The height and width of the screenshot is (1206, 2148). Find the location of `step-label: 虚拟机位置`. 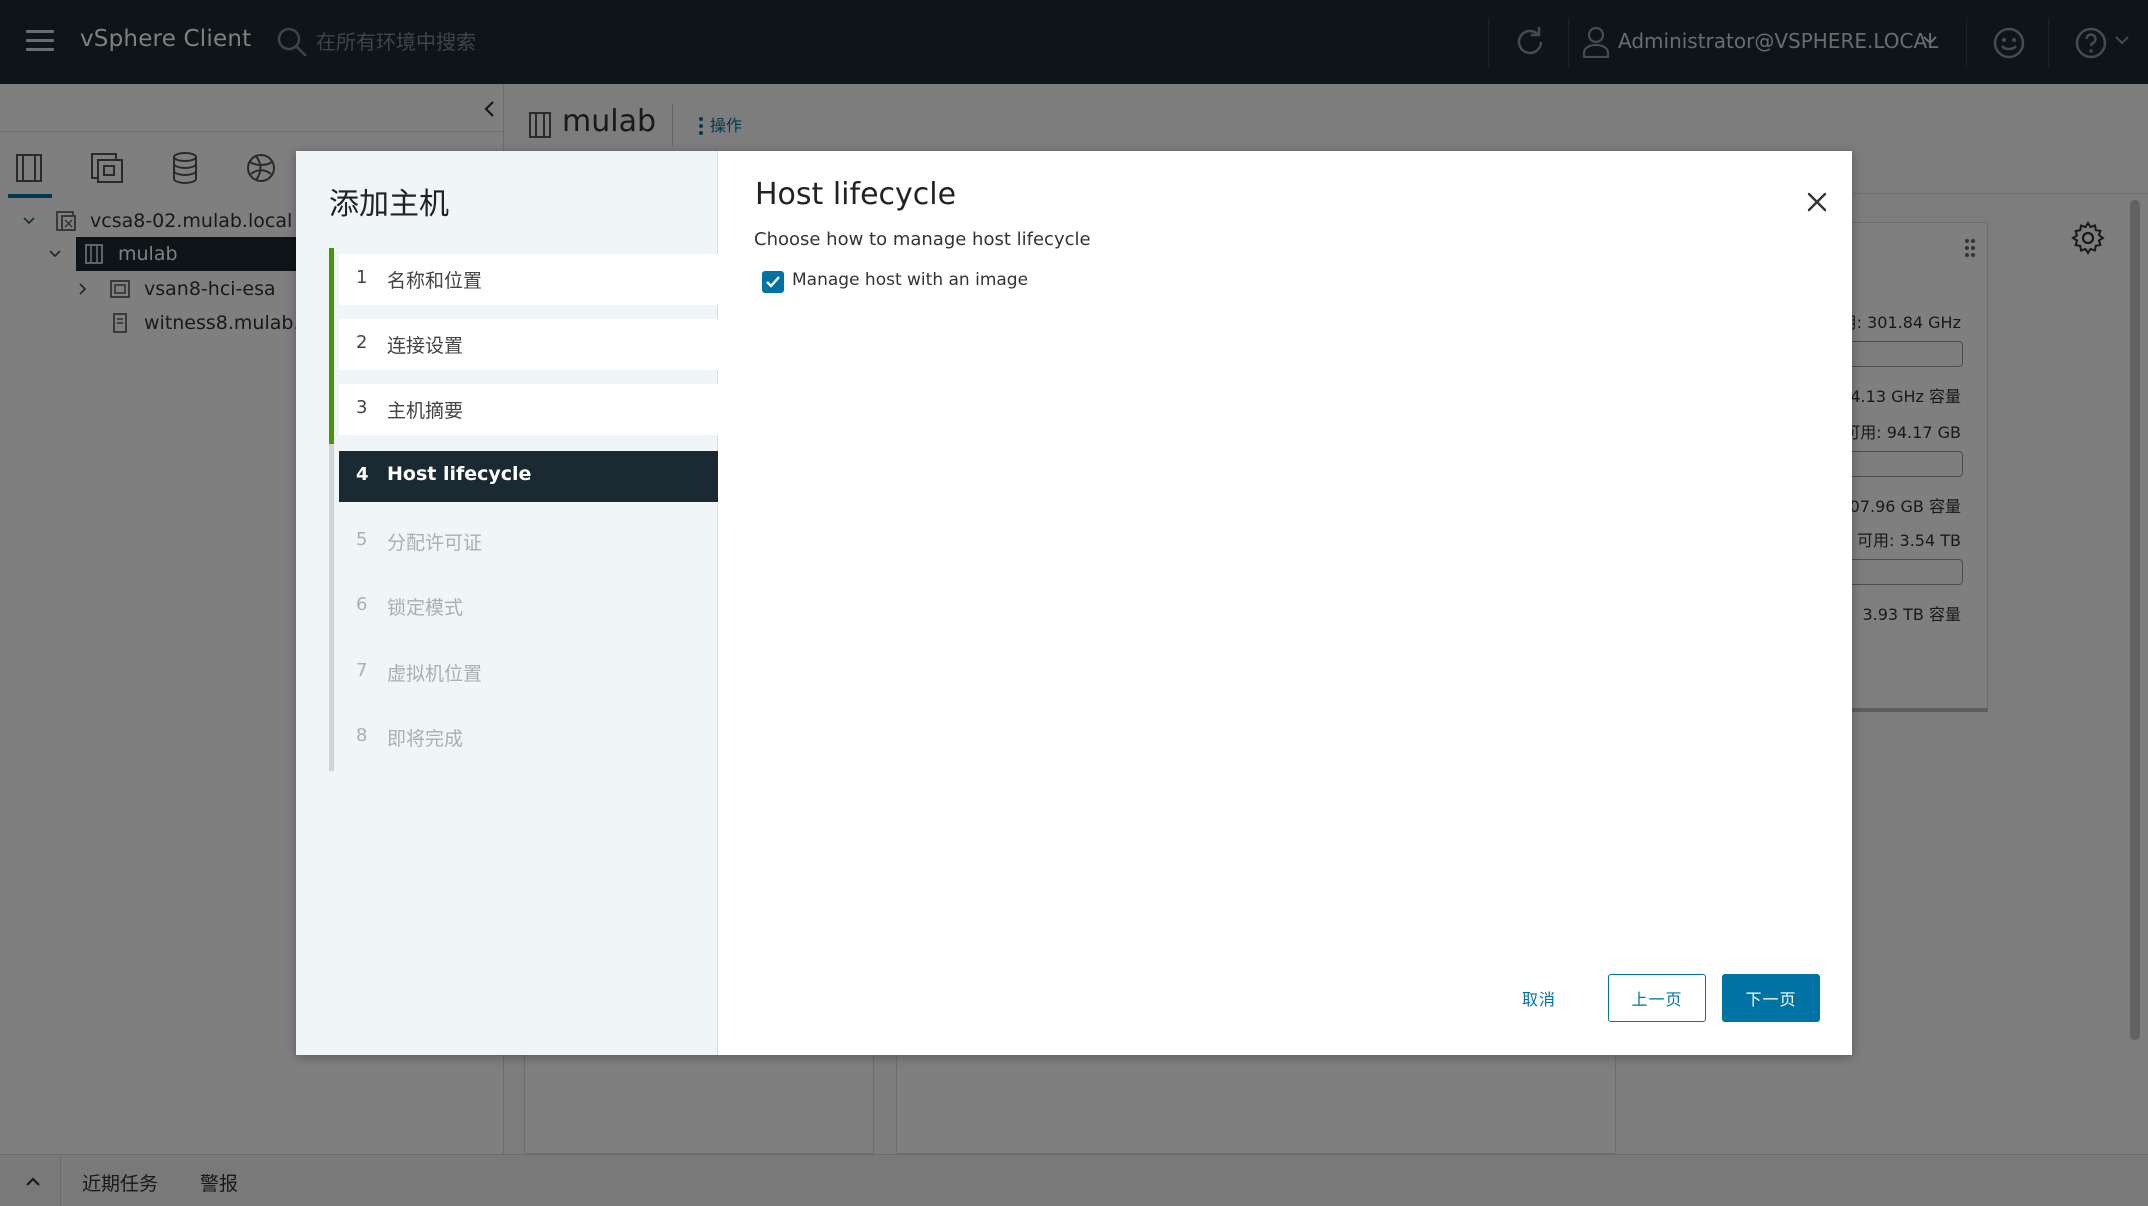

step-label: 虚拟机位置 is located at coordinates (435, 674).